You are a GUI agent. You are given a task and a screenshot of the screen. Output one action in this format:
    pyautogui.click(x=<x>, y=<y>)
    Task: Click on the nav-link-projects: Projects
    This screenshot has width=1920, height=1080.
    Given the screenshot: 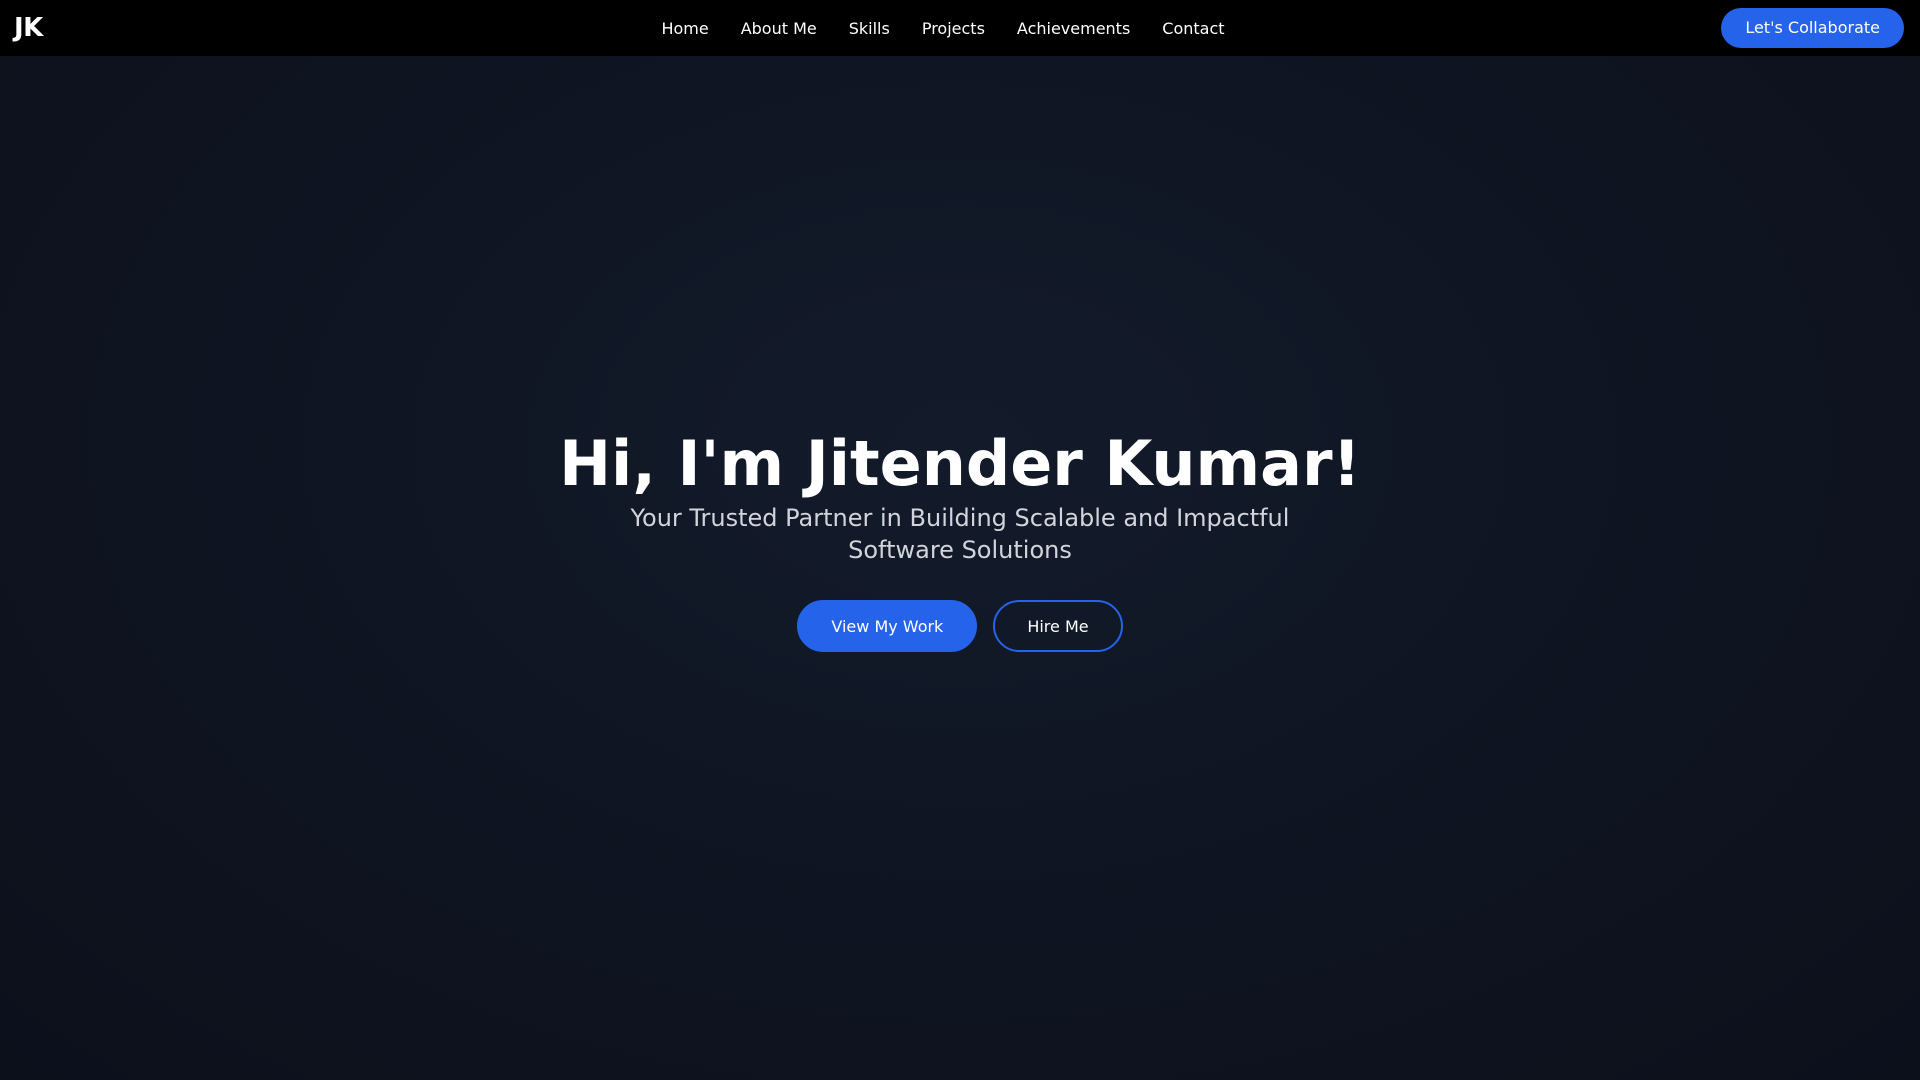 What is the action you would take?
    pyautogui.click(x=953, y=28)
    